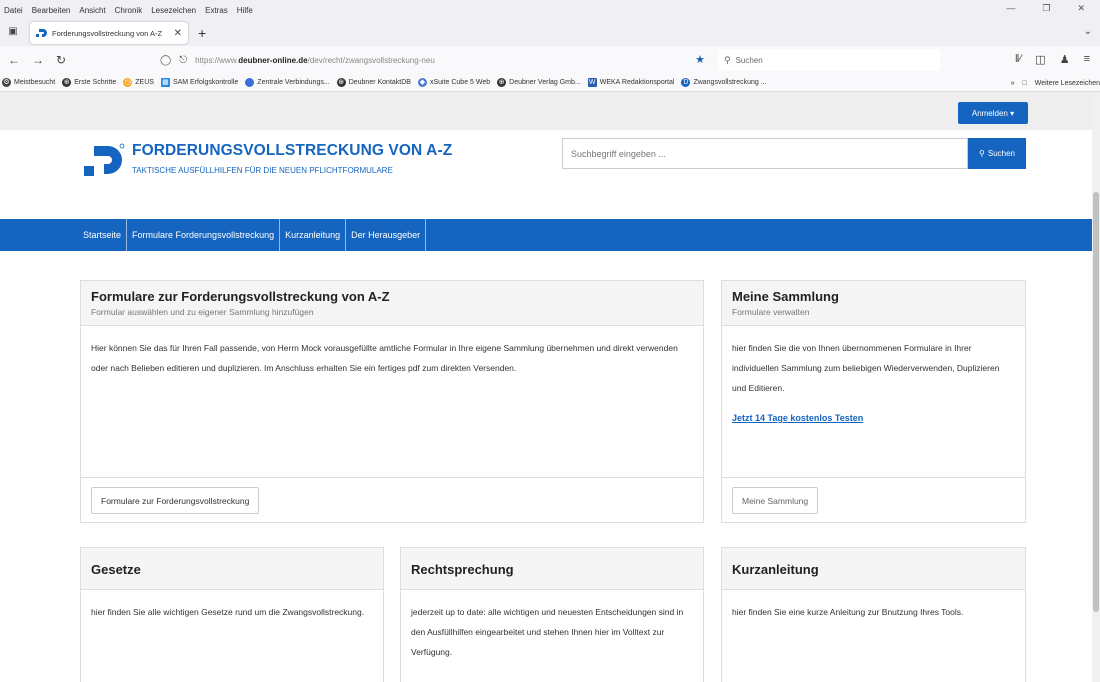  Describe the element at coordinates (1013, 83) in the screenshot. I see `chevron-right-icon: »` at that location.